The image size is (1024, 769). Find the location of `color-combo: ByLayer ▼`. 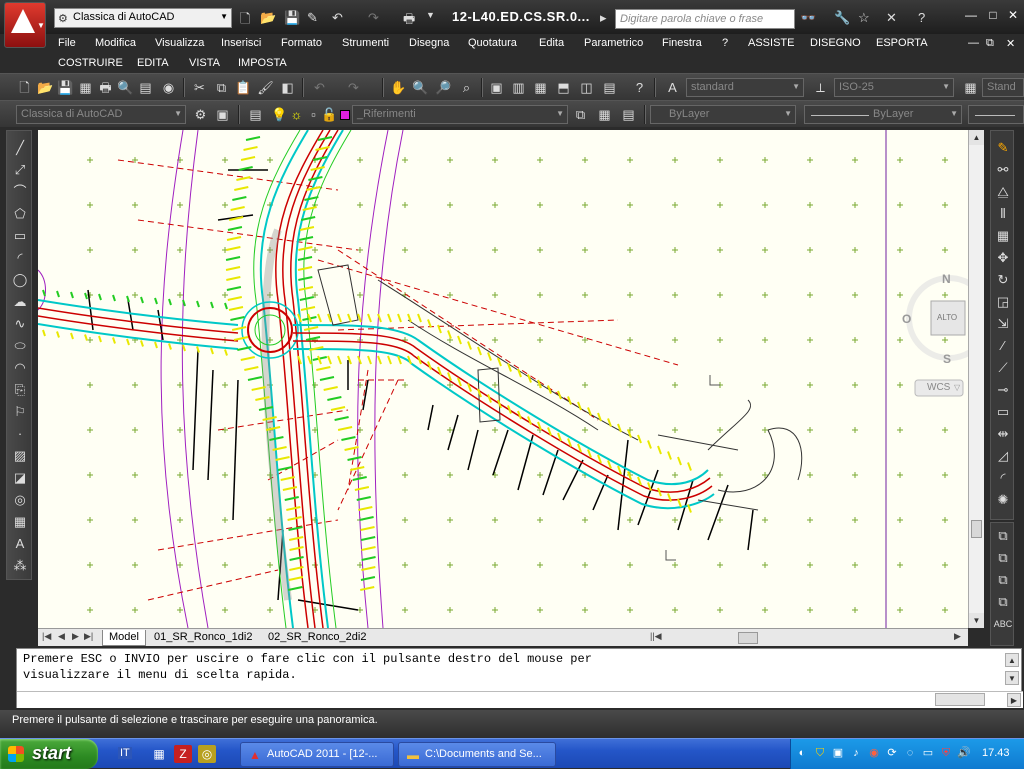

color-combo: ByLayer ▼ is located at coordinates (723, 114).